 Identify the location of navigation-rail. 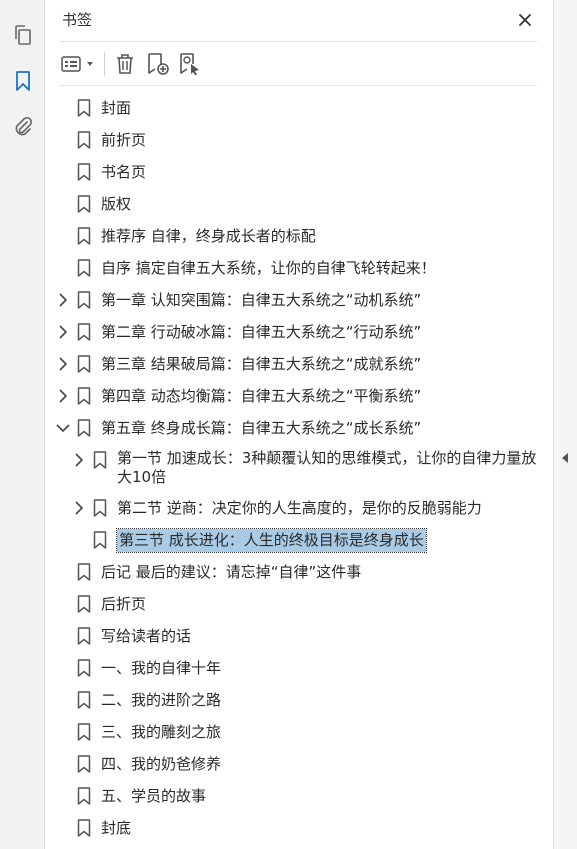
(22, 424).